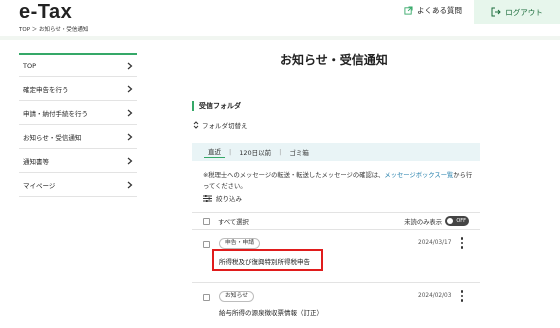  Describe the element at coordinates (255, 152) in the screenshot. I see `tab-before-120-days: 120日以前` at that location.